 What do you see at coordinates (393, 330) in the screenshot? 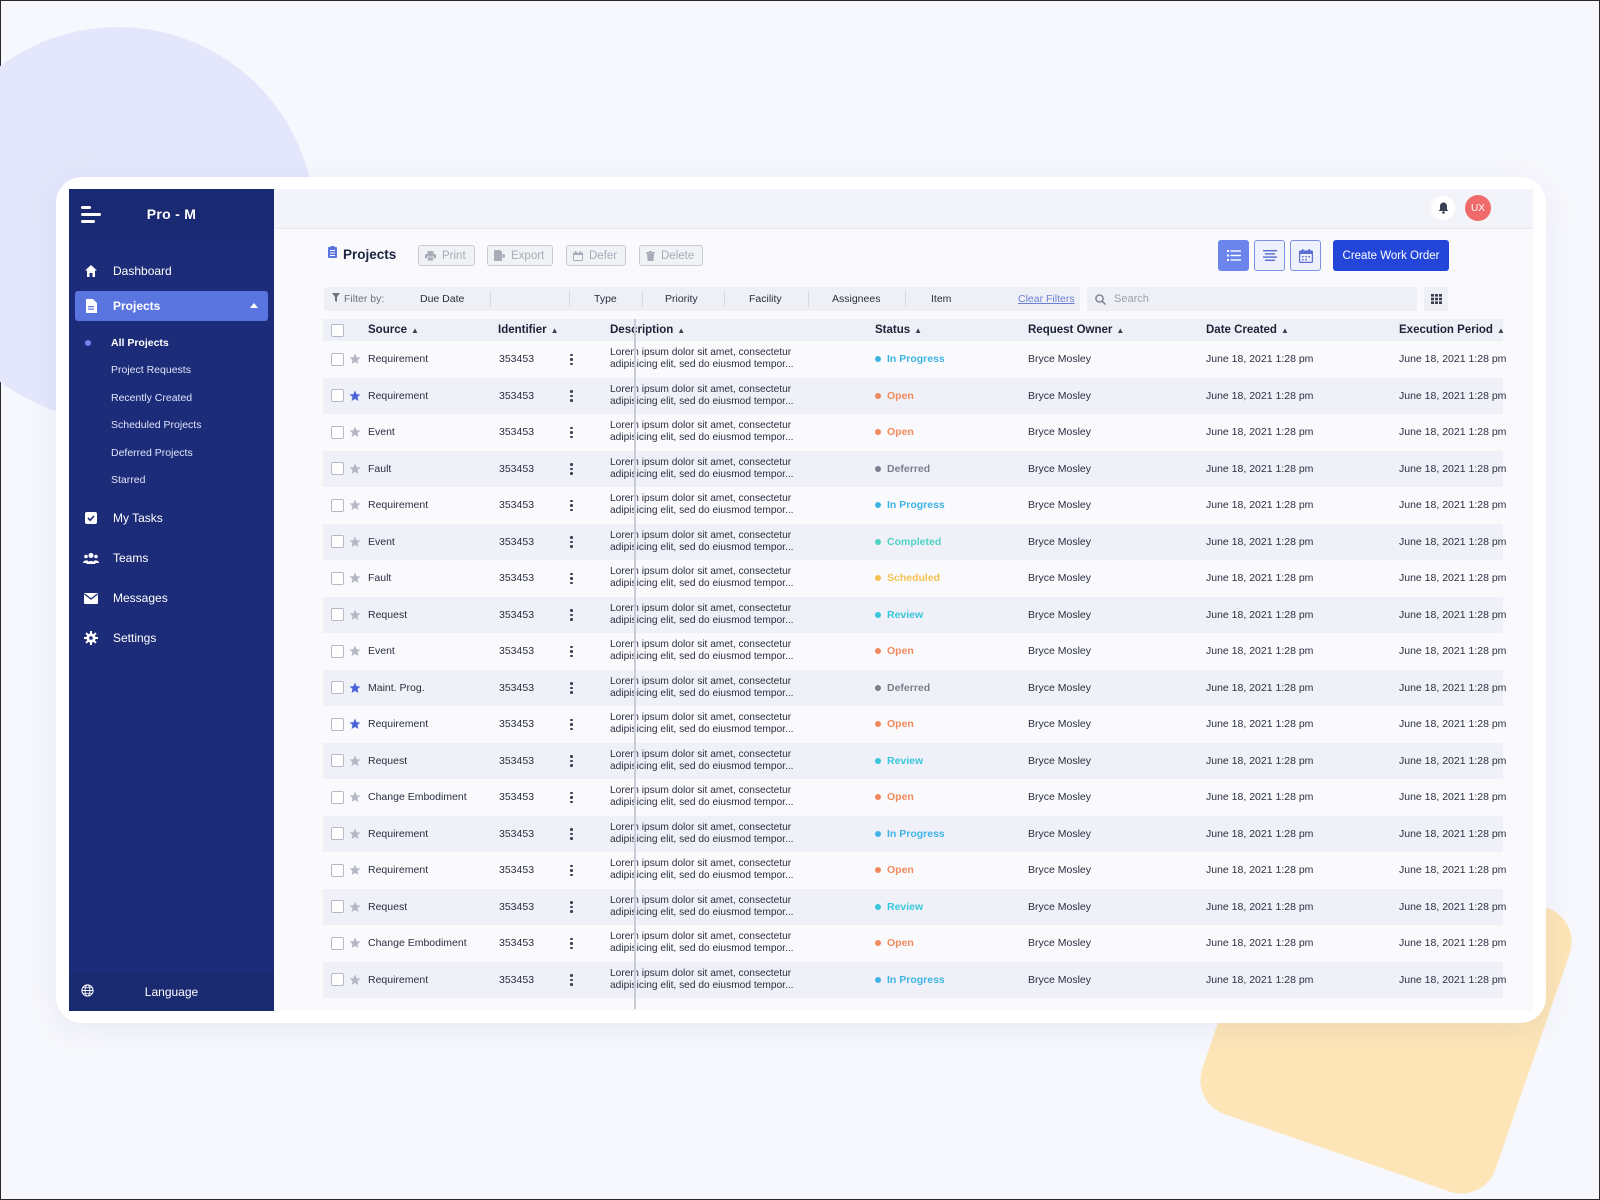
I see `column-header-source: Source ▲︎` at bounding box center [393, 330].